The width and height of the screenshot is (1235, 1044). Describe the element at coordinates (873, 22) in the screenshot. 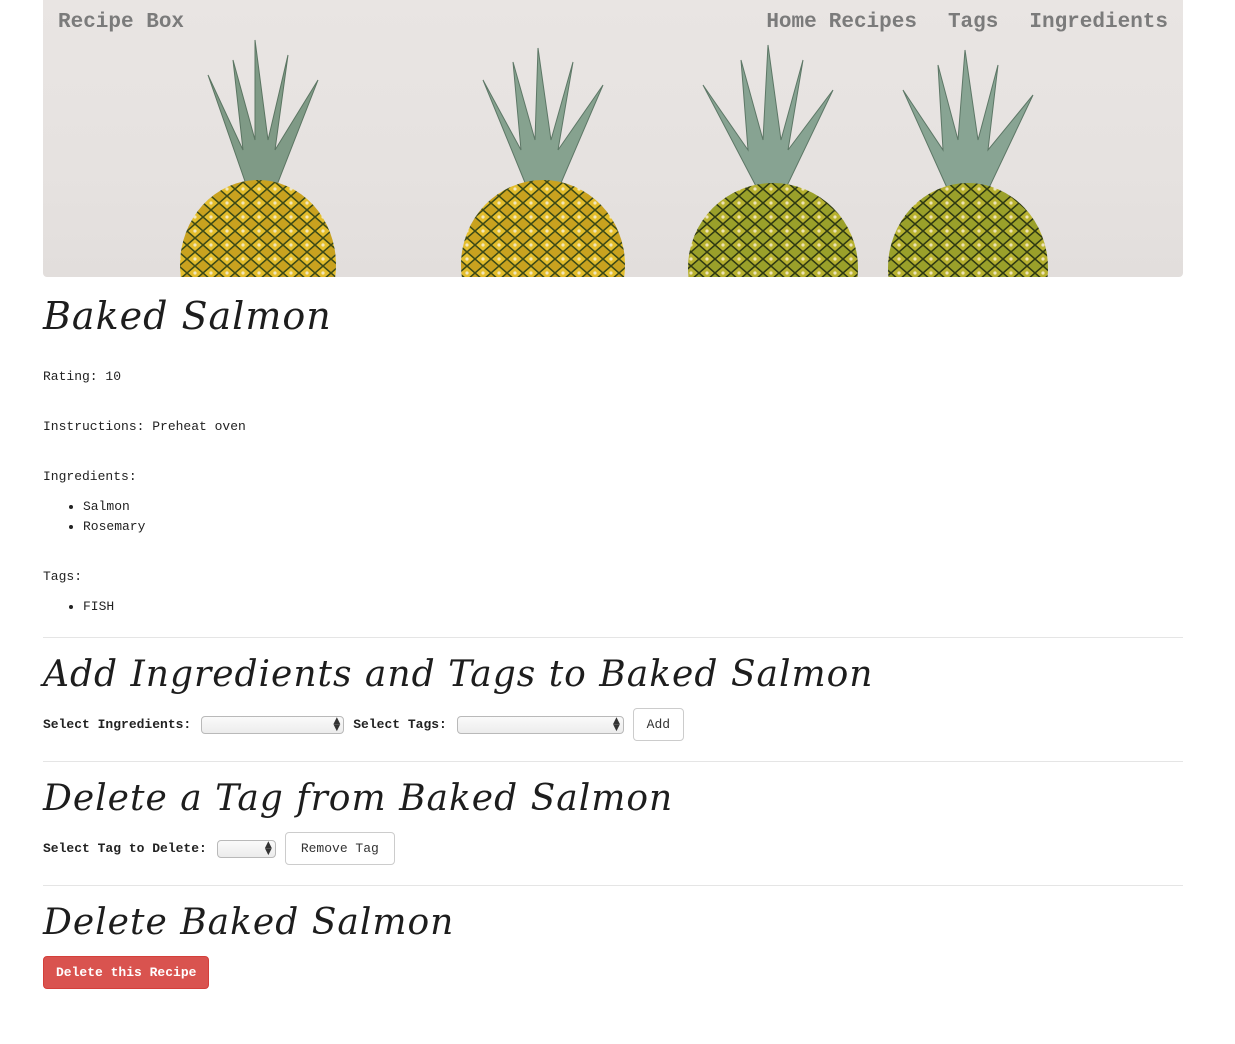

I see `nav-recipes-link: Recipes` at that location.